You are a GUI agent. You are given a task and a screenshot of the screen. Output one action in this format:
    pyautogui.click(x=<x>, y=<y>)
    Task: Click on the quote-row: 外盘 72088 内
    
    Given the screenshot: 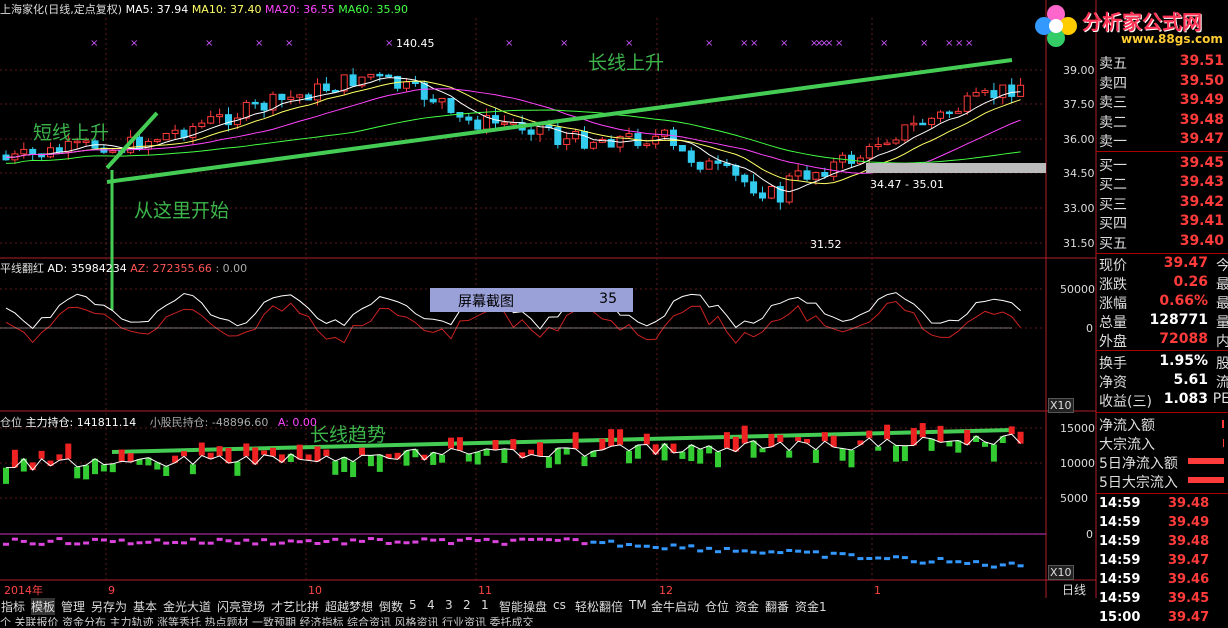 What is the action you would take?
    pyautogui.click(x=1162, y=340)
    